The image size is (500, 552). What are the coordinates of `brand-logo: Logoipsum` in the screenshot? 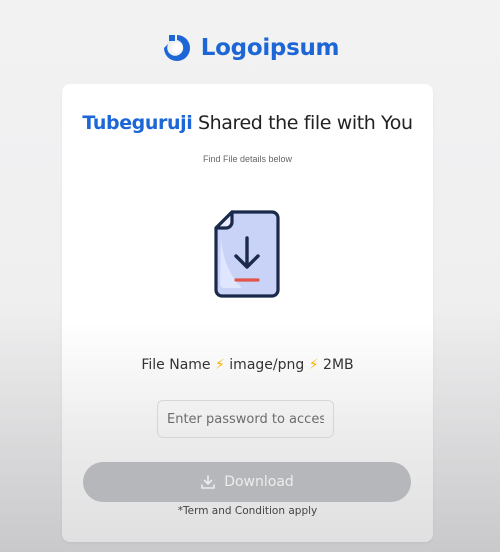 It's located at (250, 48).